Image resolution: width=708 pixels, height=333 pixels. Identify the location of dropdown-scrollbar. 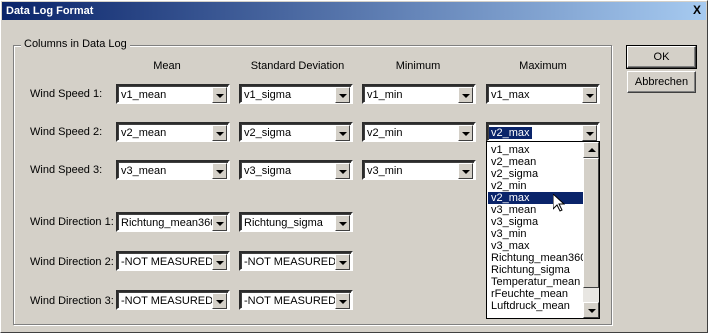
(591, 230).